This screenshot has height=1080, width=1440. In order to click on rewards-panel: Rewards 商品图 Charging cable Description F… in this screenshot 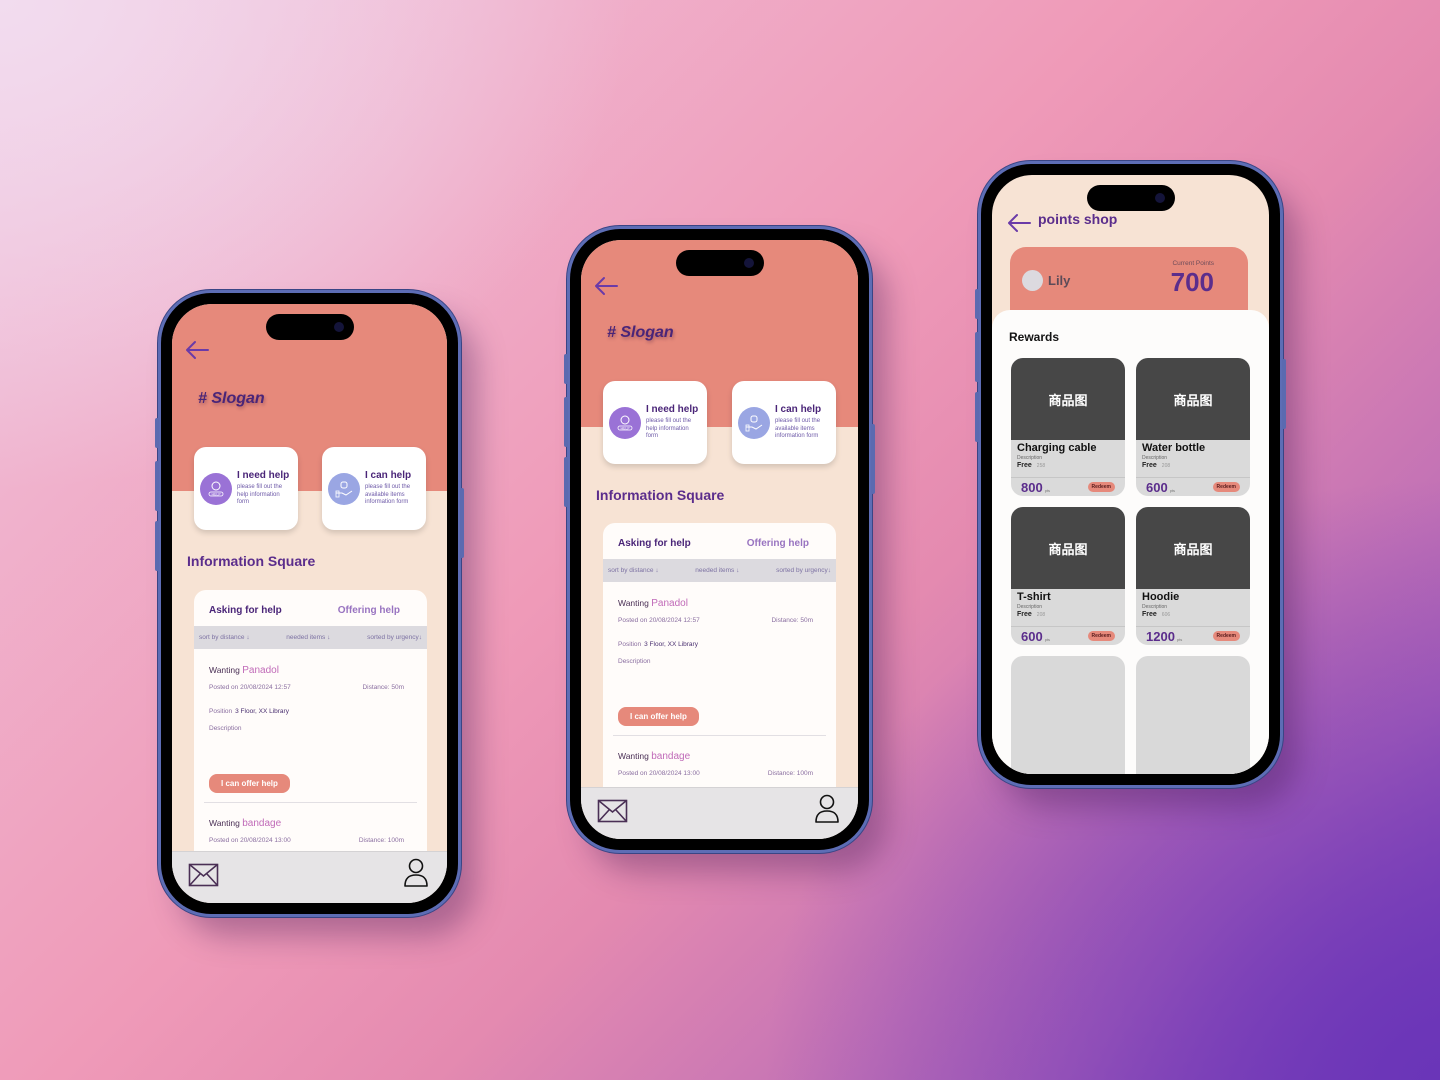, I will do `click(1130, 542)`.